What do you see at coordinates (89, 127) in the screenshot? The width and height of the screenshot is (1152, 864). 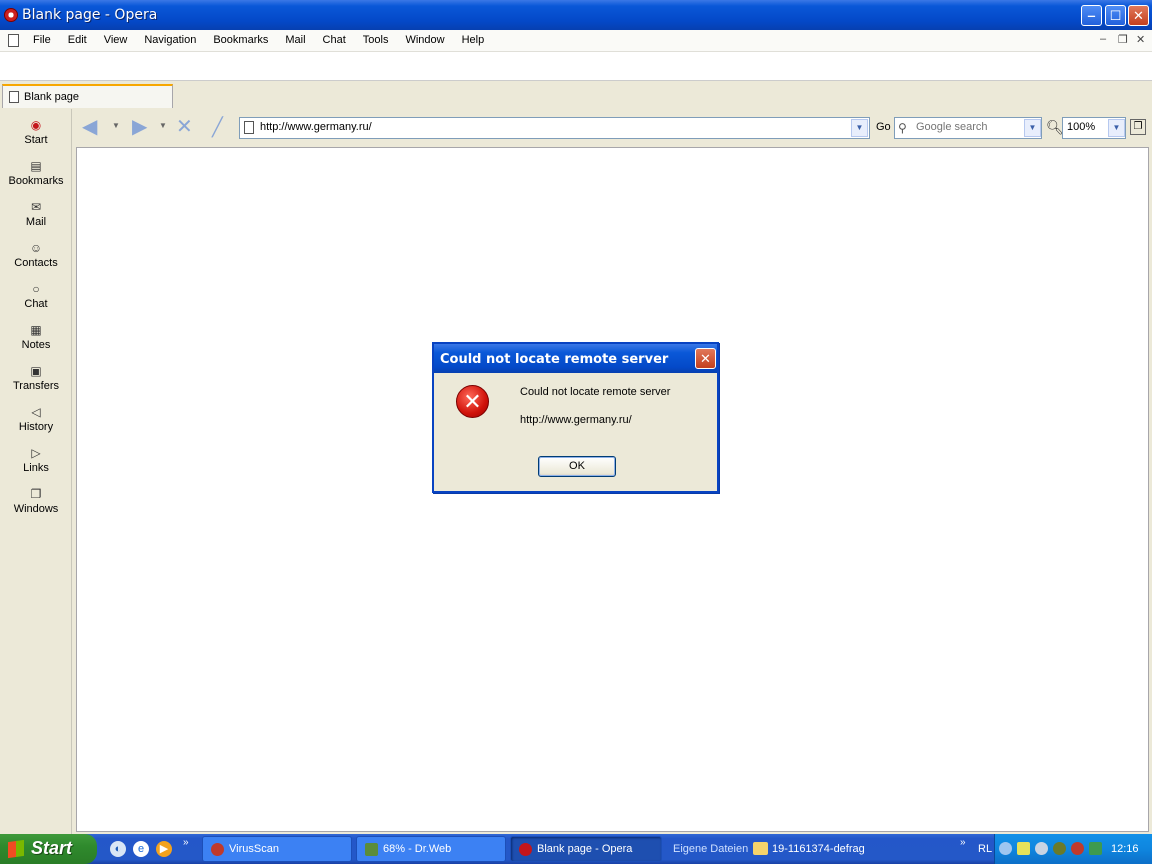 I see `back-arrow-icon: ◀` at bounding box center [89, 127].